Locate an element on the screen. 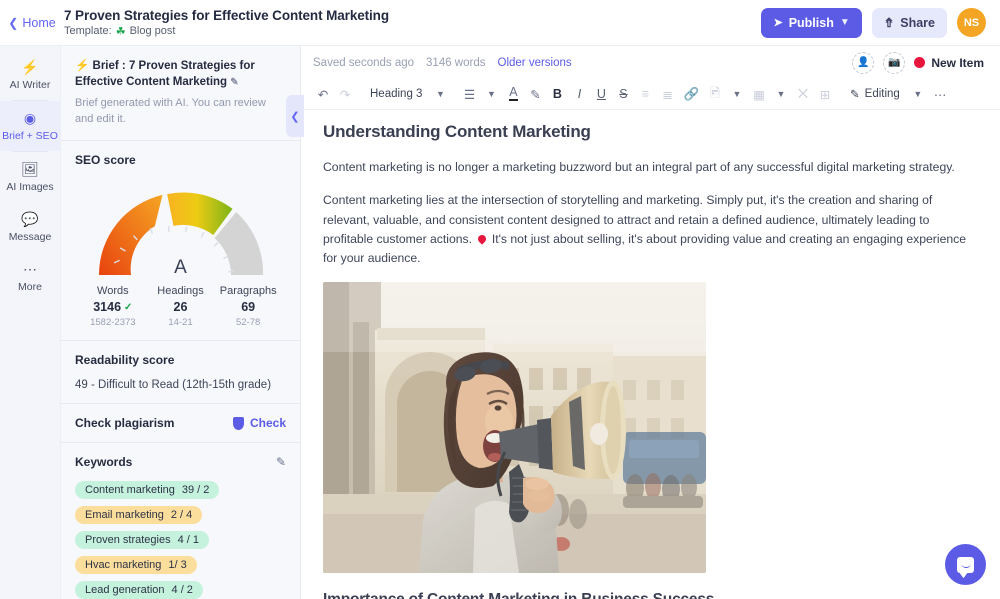  clear-format-icon: ⨉ is located at coordinates (803, 94).